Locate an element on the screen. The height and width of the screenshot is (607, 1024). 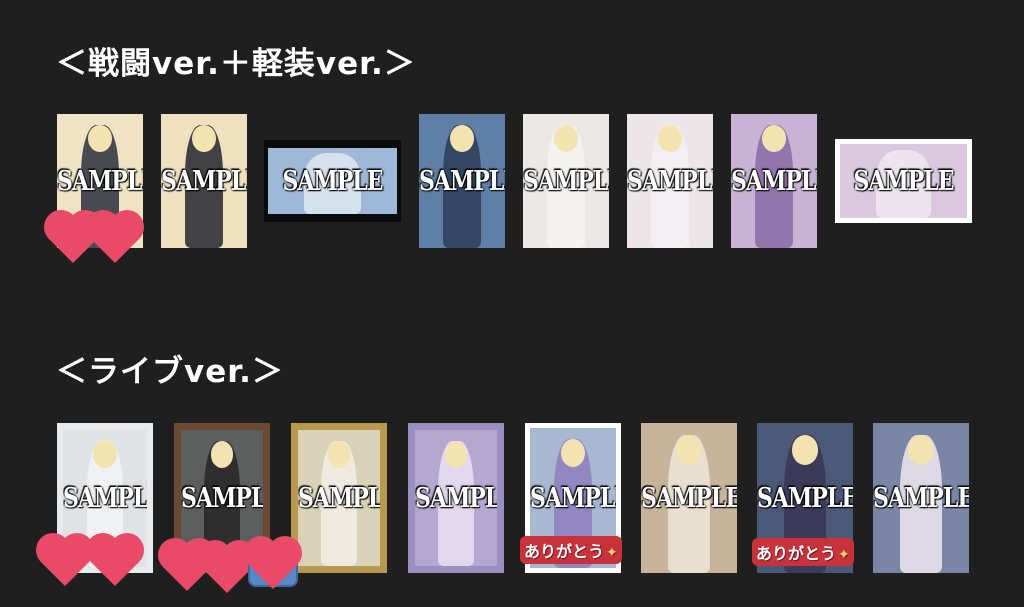
section-title-live: ＜ライブver.＞ is located at coordinates (170, 372).